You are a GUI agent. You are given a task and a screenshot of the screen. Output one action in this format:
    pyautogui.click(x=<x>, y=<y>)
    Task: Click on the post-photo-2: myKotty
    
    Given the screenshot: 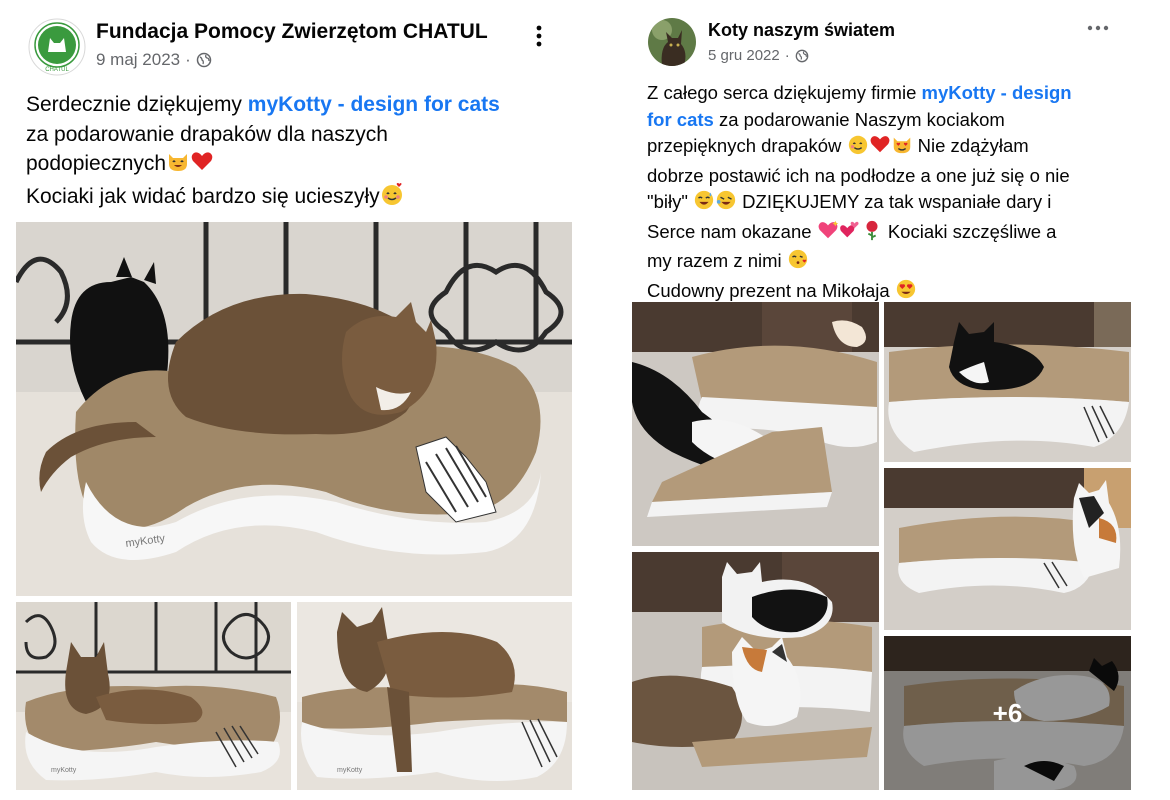 What is the action you would take?
    pyautogui.click(x=153, y=696)
    